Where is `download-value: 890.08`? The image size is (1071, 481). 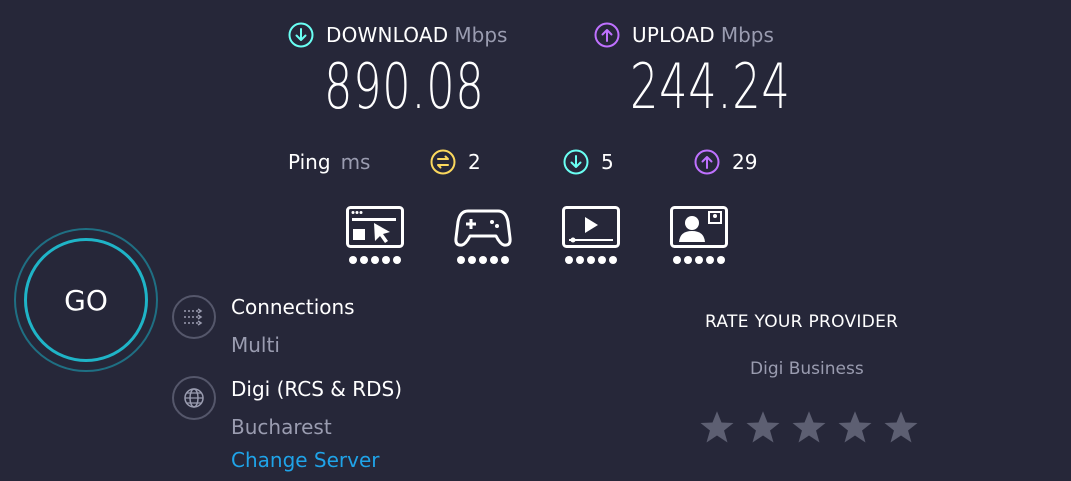
download-value: 890.08 is located at coordinates (404, 86).